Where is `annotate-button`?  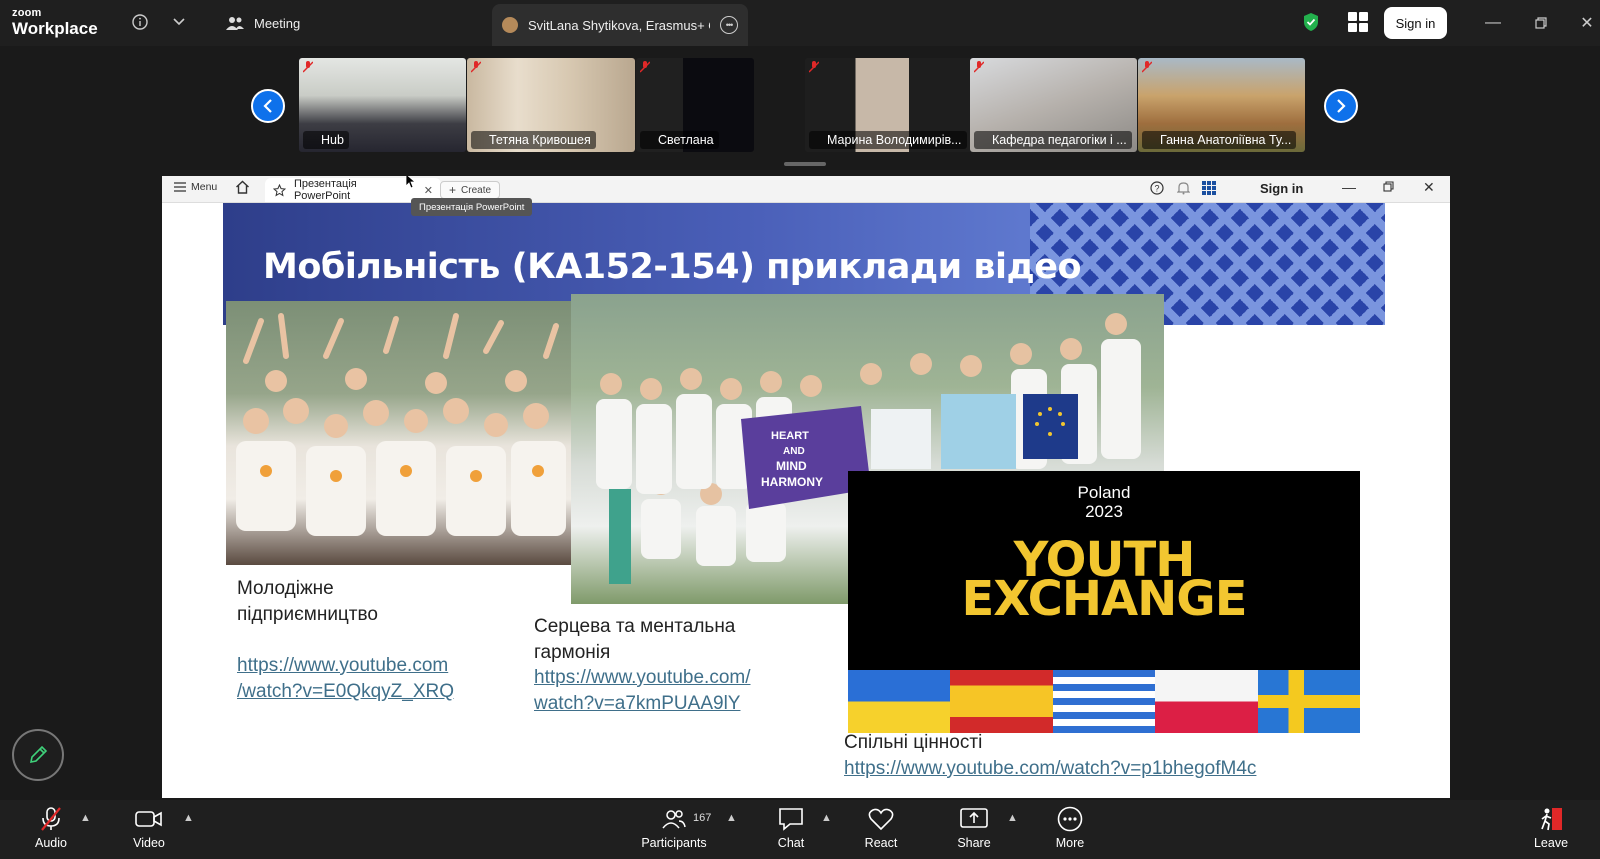 annotate-button is located at coordinates (38, 755).